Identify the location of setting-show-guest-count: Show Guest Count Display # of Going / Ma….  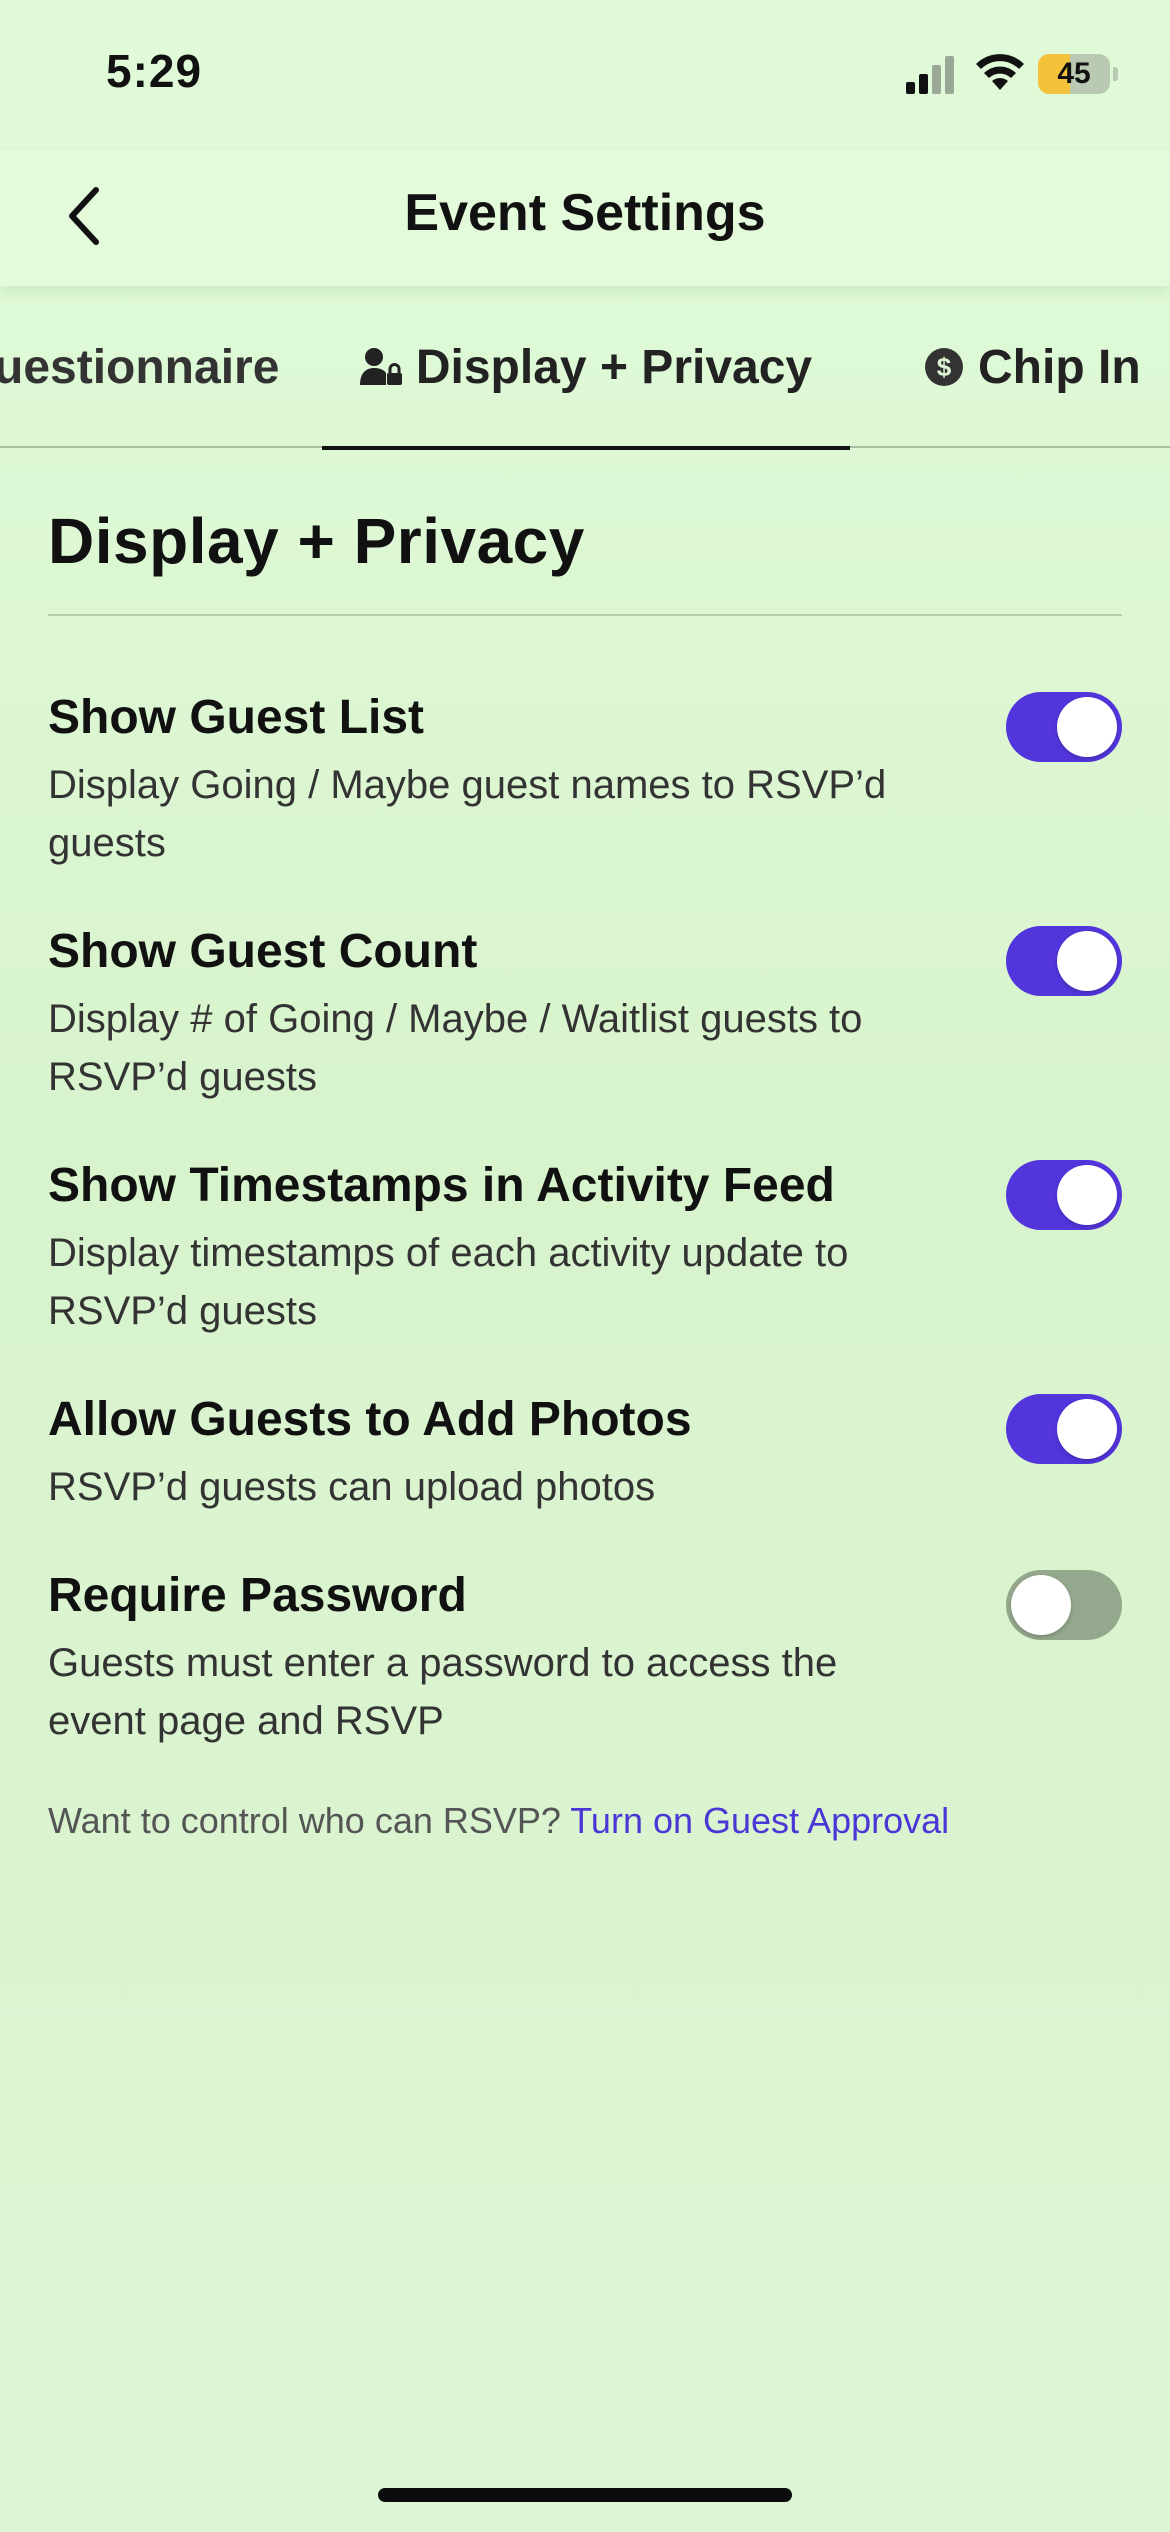
(585, 1014).